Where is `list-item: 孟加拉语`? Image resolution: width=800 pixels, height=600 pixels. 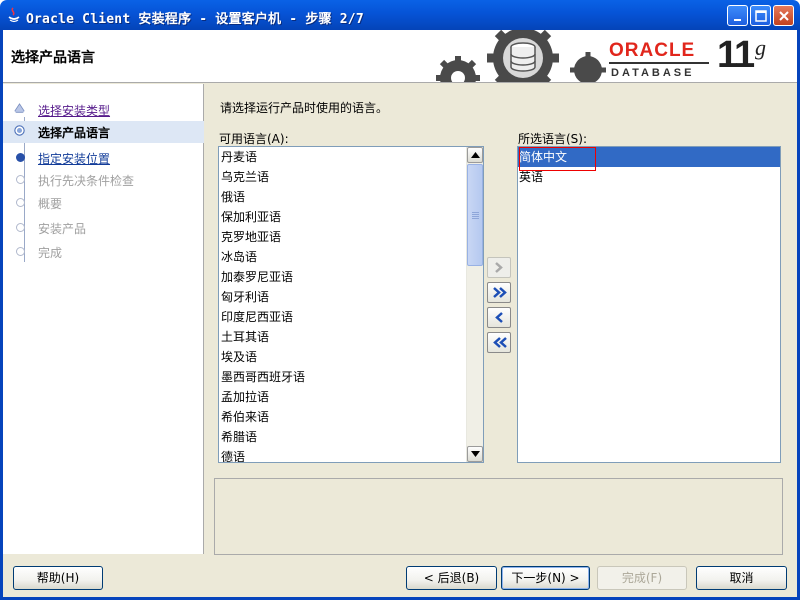
list-item: 孟加拉语 is located at coordinates (351, 397).